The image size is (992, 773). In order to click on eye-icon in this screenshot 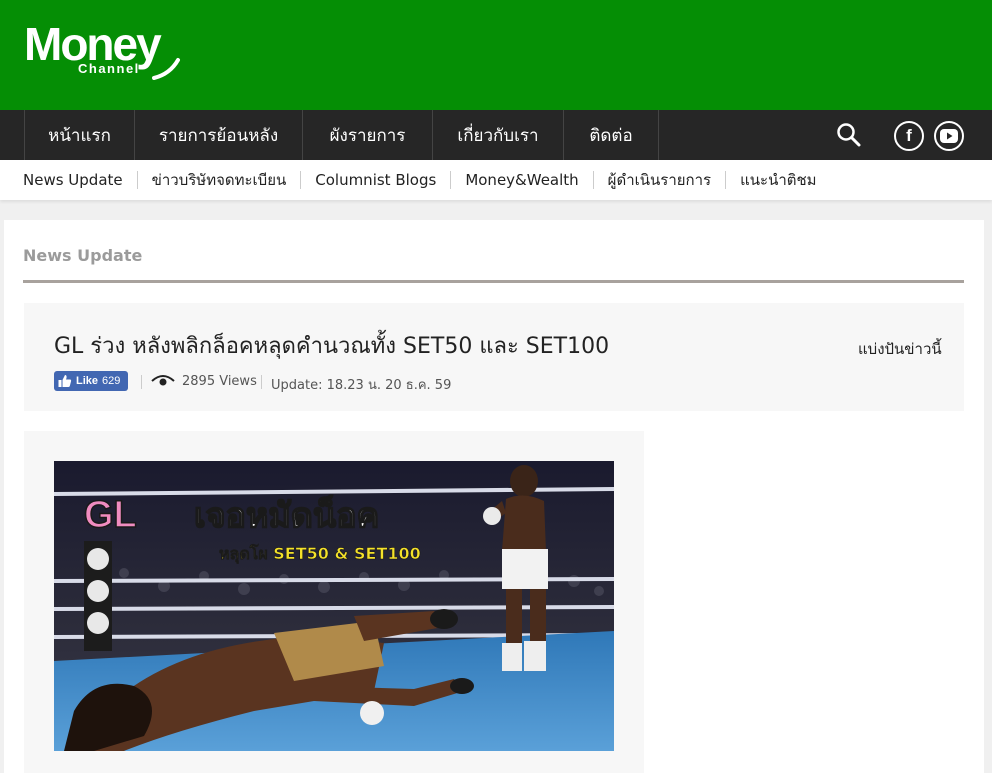, I will do `click(163, 380)`.